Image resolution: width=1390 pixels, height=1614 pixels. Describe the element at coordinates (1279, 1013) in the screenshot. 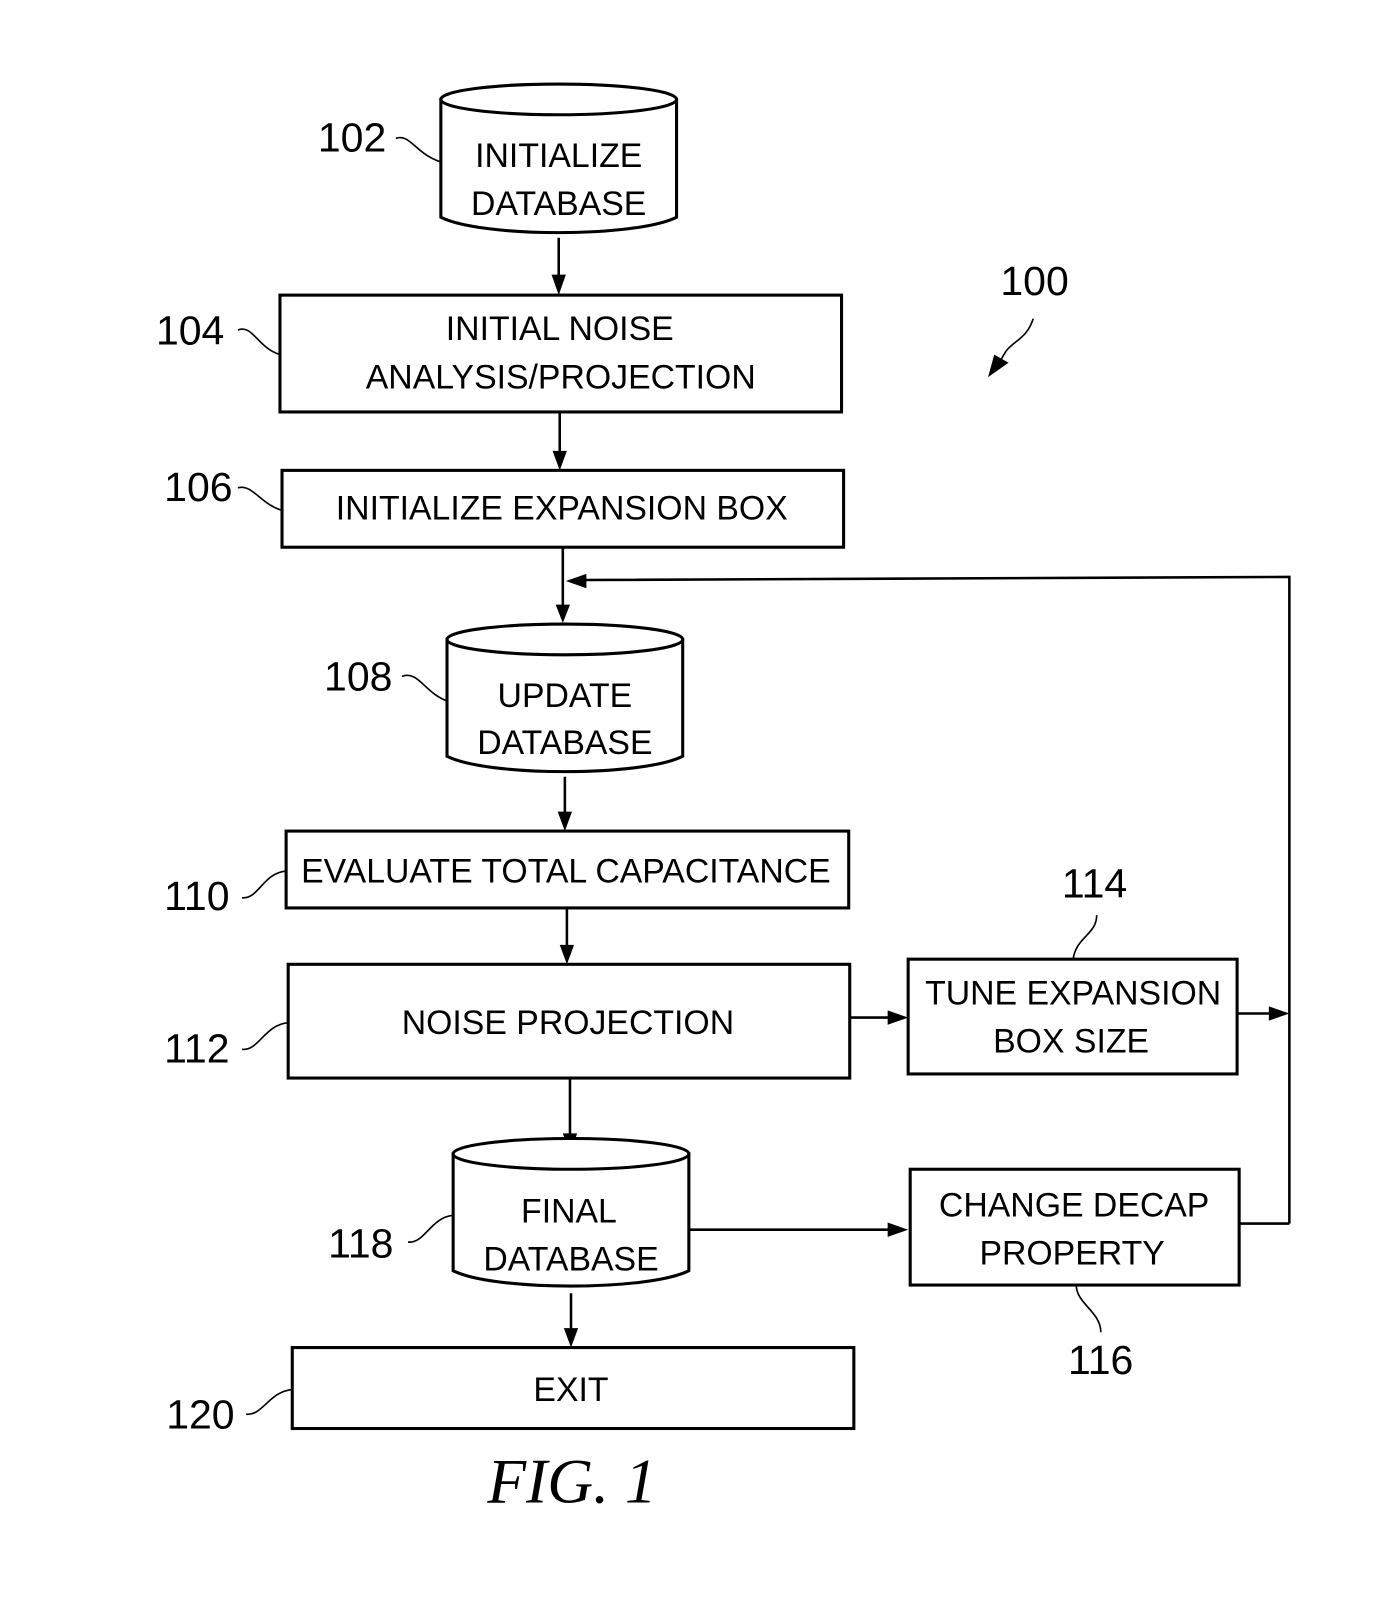

I see `arrowhead-114-rail` at that location.